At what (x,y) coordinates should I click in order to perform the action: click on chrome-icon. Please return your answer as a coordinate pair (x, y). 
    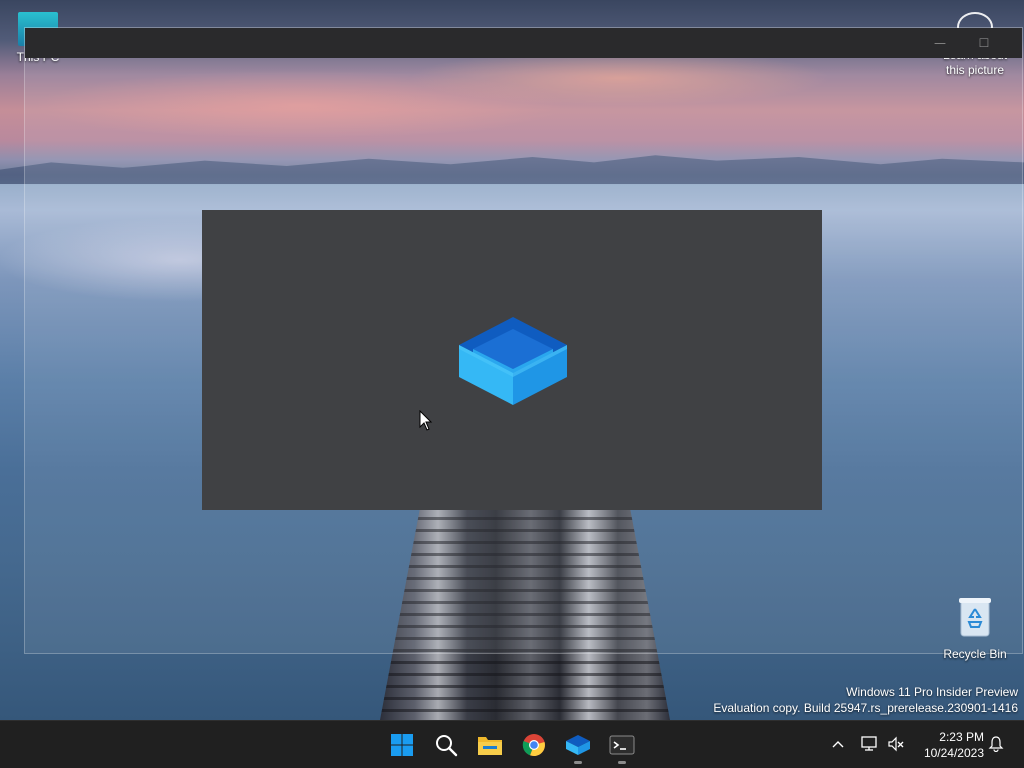
    Looking at the image, I should click on (533, 745).